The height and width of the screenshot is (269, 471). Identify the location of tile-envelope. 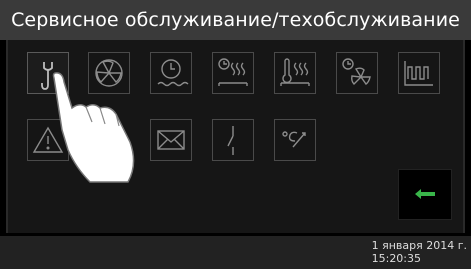
(171, 140).